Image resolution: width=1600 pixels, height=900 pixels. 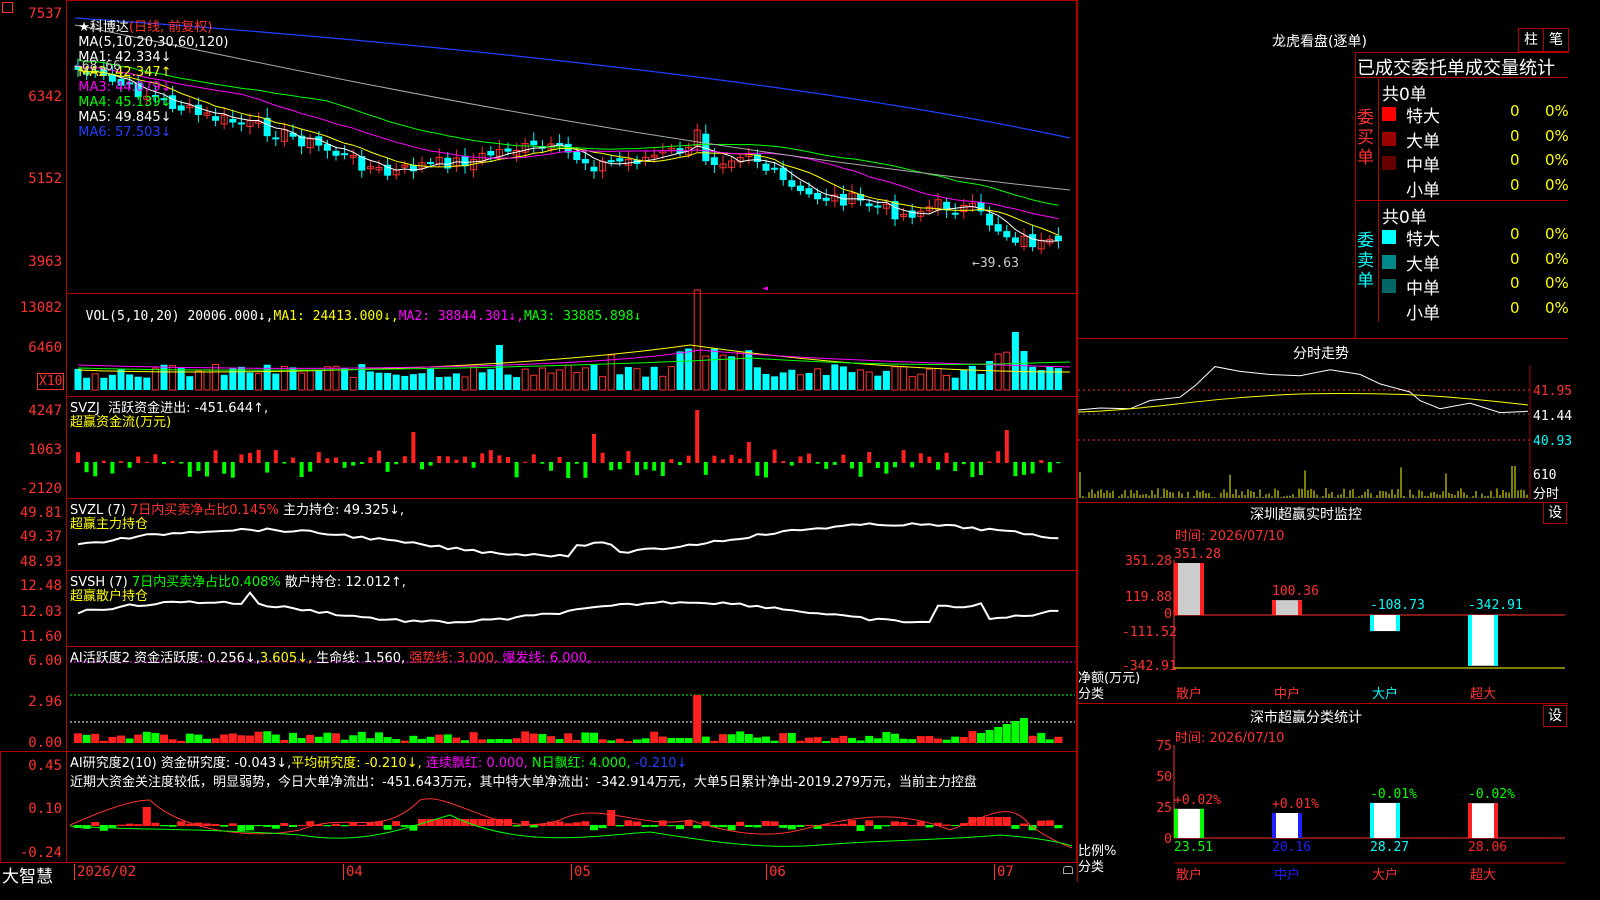 What do you see at coordinates (1322, 703) in the screenshot?
I see `class-panel-border` at bounding box center [1322, 703].